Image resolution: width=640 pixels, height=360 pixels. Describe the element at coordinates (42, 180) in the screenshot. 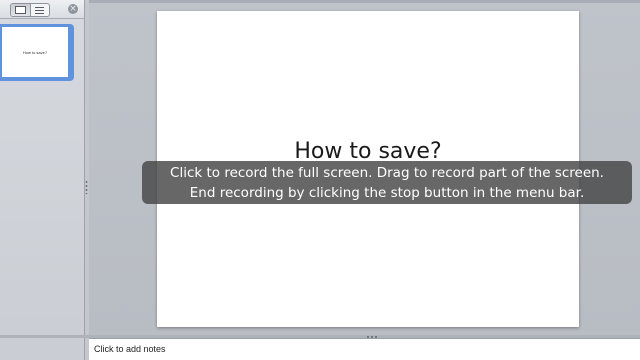

I see `slide-navigator-sidebar: × How to save?` at that location.